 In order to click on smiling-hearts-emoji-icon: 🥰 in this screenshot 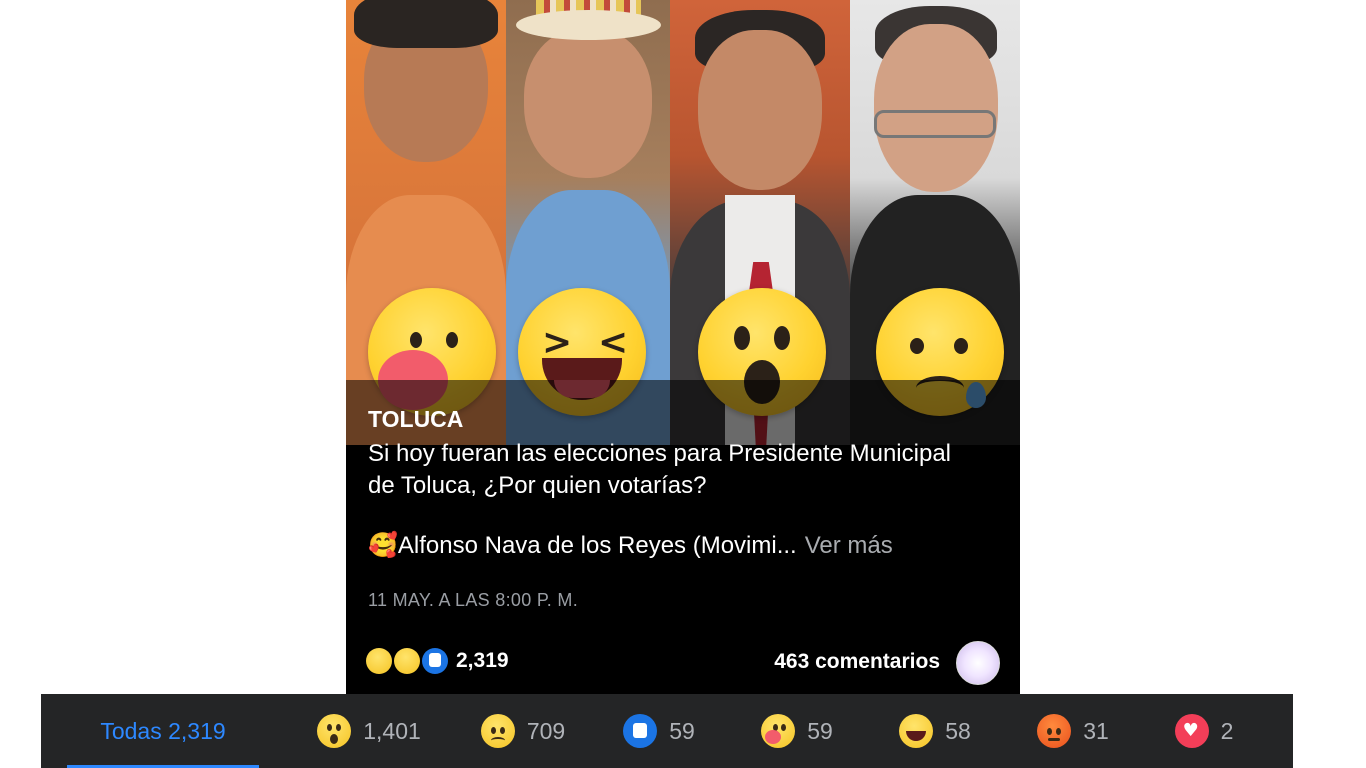, I will do `click(383, 545)`.